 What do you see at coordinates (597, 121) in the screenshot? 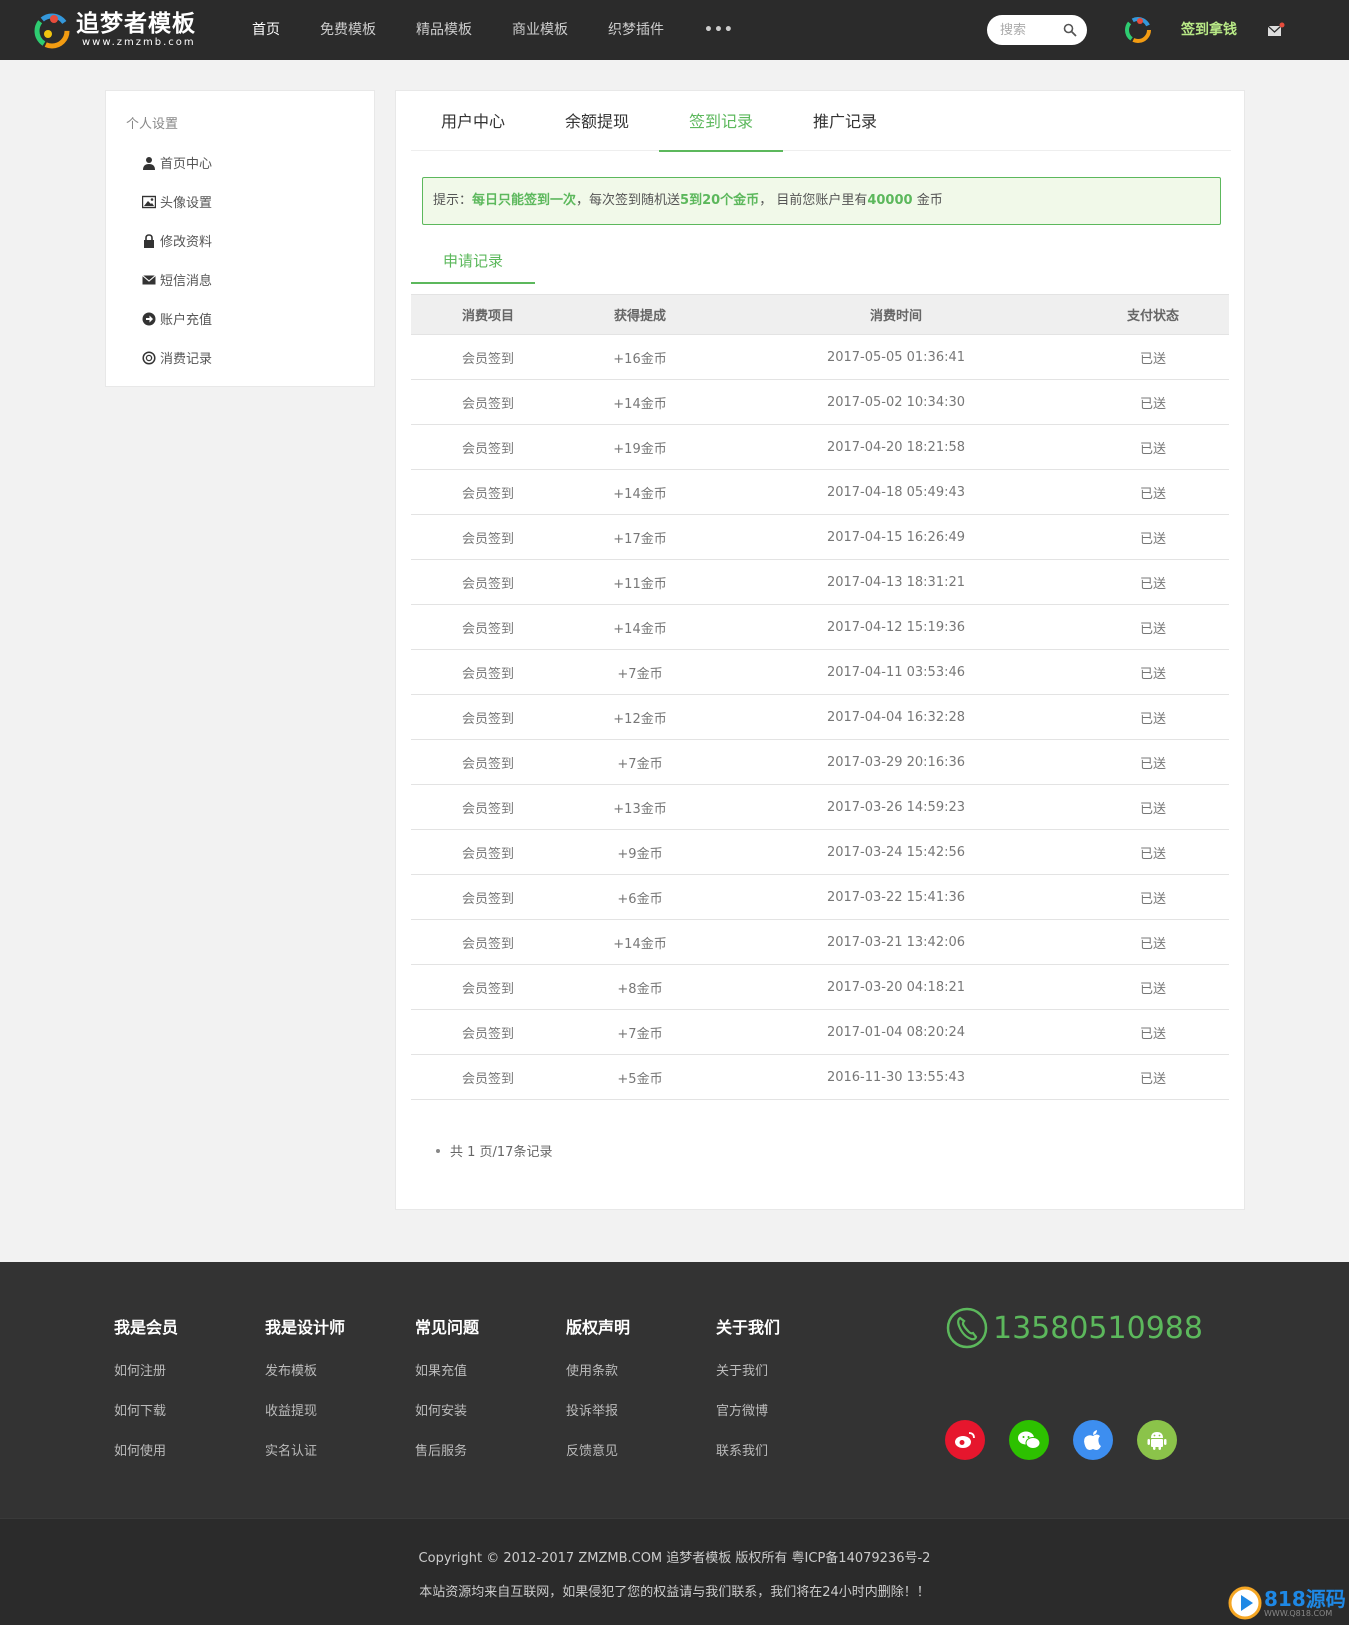
I see `tab-balance-withdraw: 余额提现` at bounding box center [597, 121].